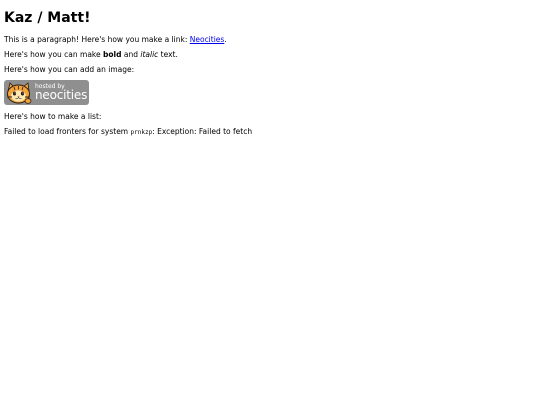  I want to click on paragraph-image-intro: Here's how you can add an image:, so click(69, 69).